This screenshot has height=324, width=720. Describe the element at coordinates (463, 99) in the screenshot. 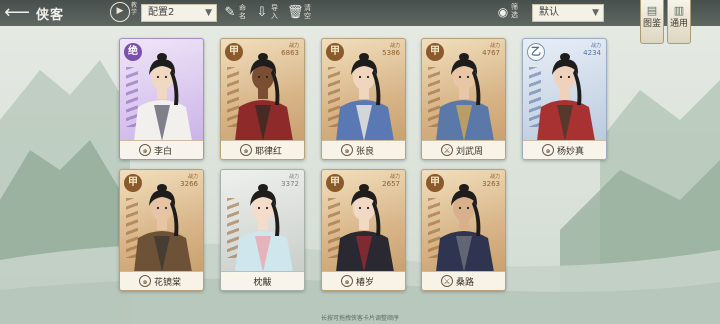

I see `hero-card: 甲 战力 4767 ⚔ 刘武周` at that location.